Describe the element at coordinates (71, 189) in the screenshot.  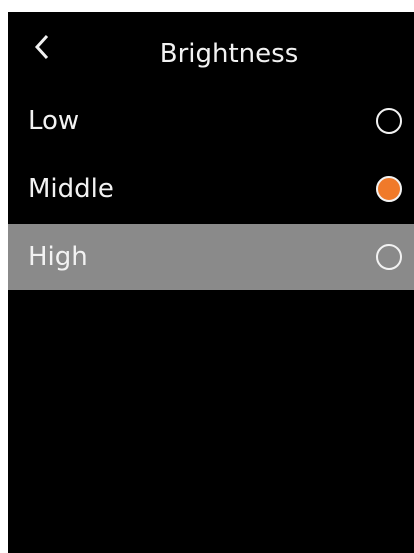
I see `option-label: Middle` at that location.